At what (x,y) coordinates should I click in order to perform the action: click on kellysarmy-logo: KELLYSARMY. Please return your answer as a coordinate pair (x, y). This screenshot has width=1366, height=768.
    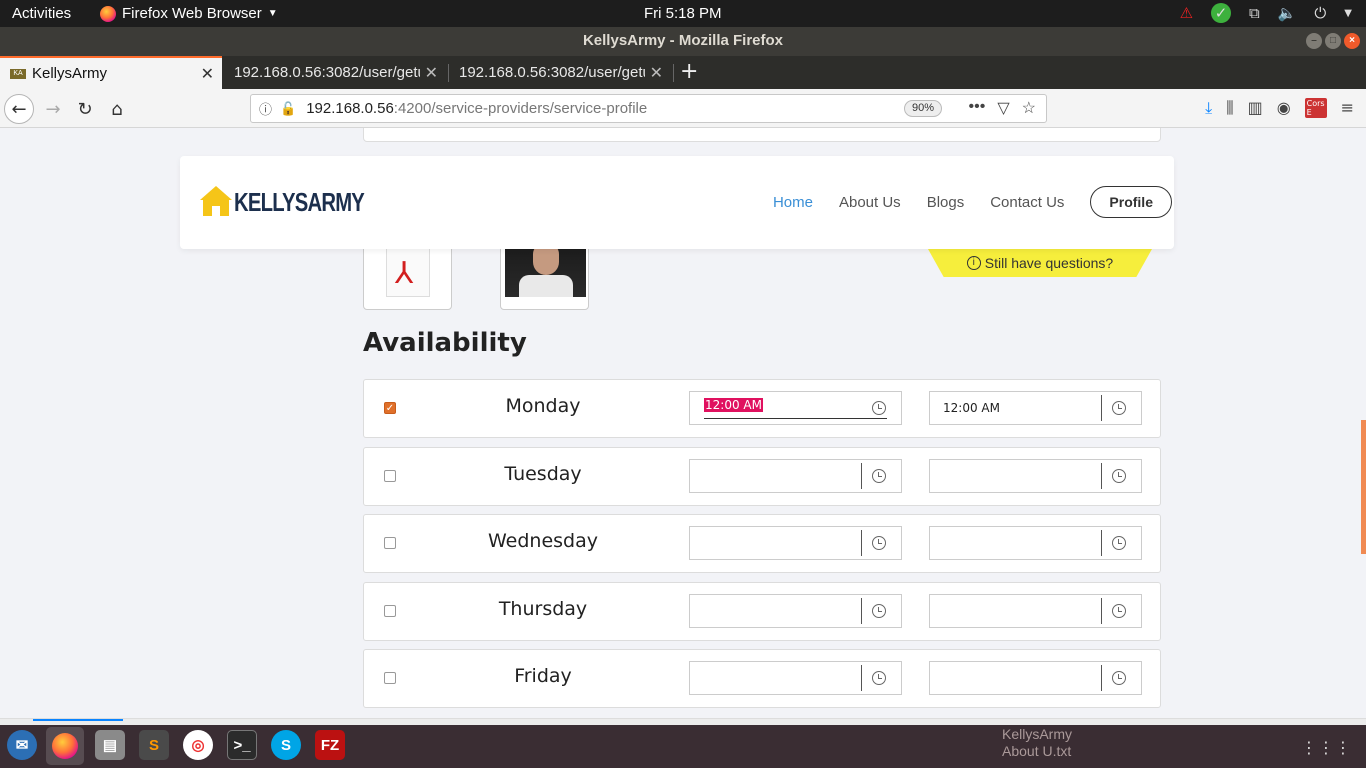
    Looking at the image, I should click on (300, 196).